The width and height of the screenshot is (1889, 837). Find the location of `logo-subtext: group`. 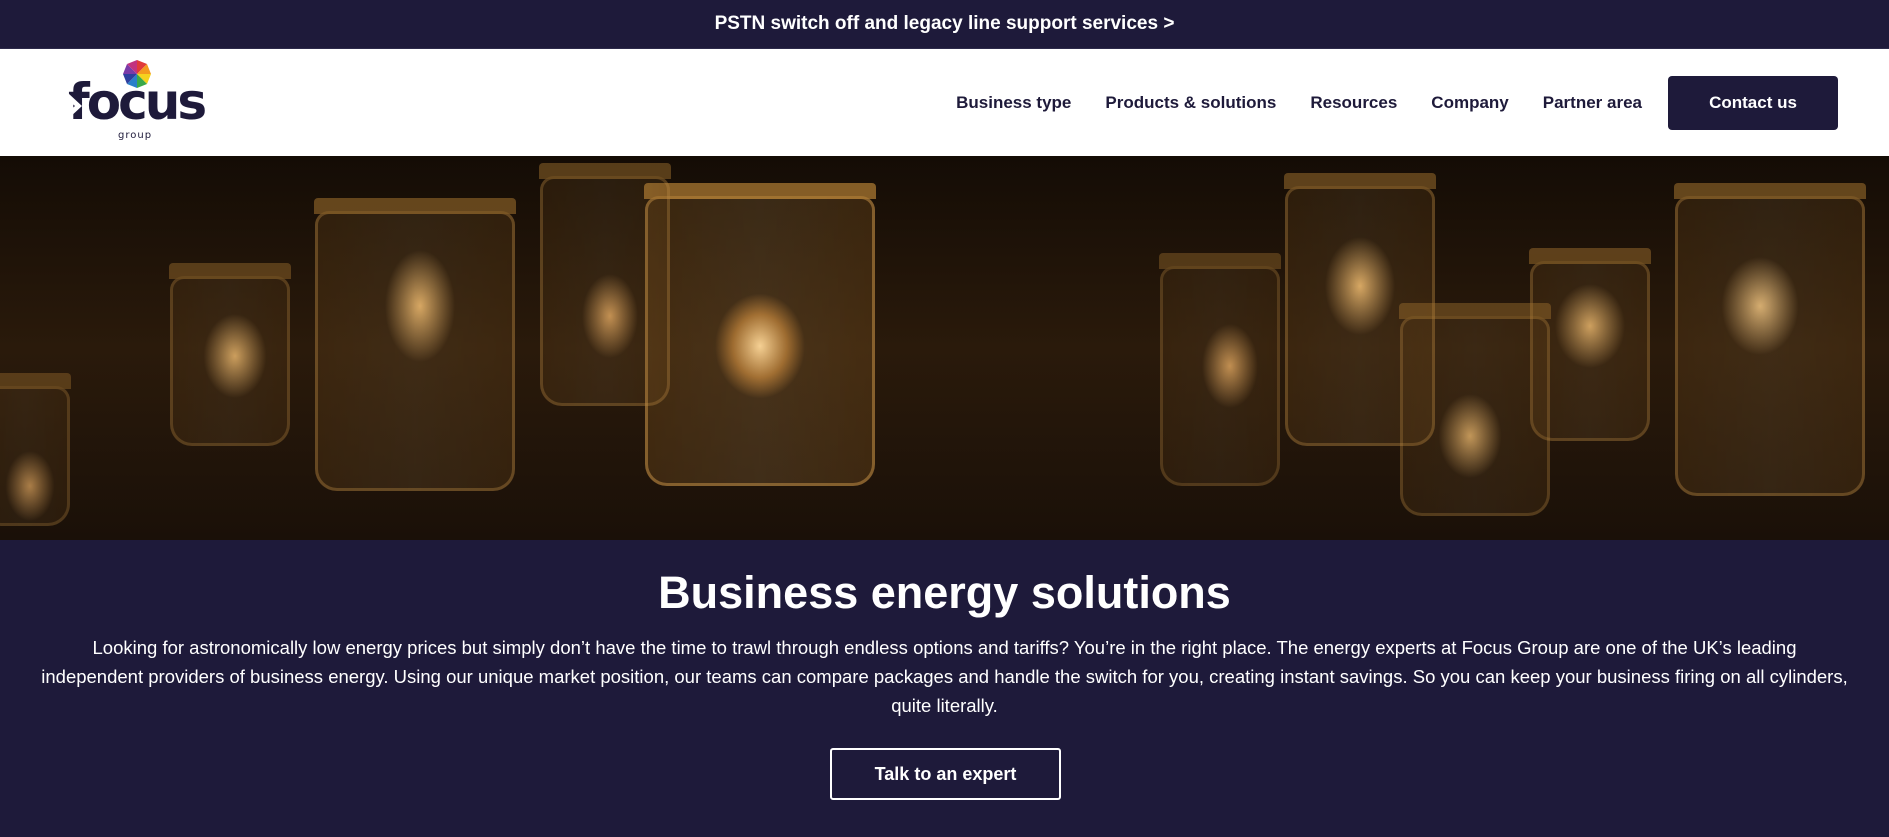

logo-subtext: group is located at coordinates (135, 135).